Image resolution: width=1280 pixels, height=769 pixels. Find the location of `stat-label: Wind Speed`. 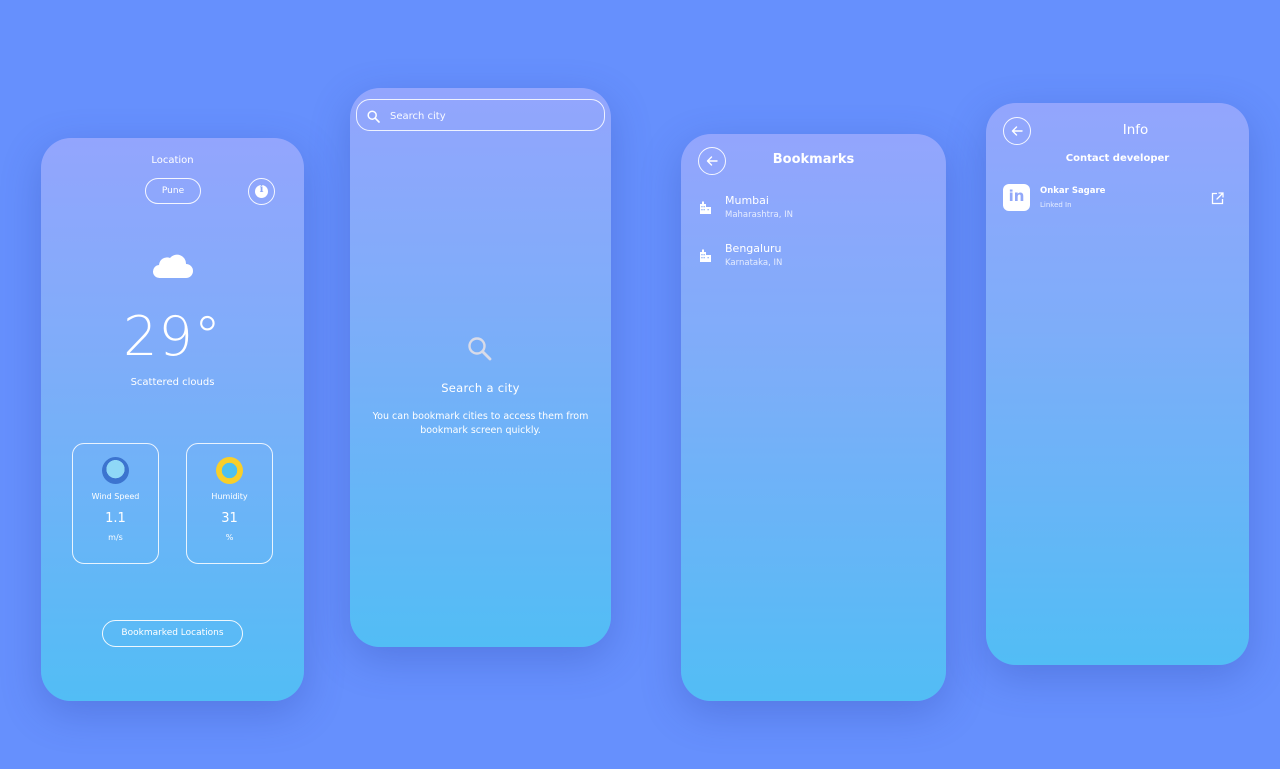

stat-label: Wind Speed is located at coordinates (115, 496).